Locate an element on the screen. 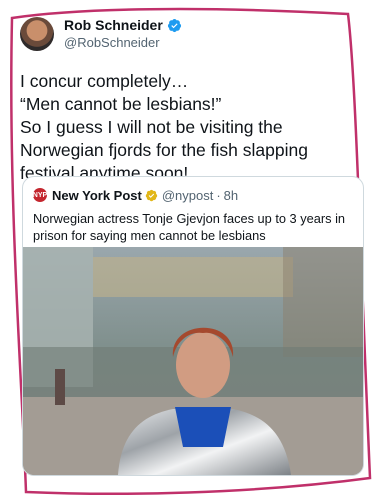 This screenshot has width=375, height=500. author-display-name: Rob Schneider is located at coordinates (113, 25).